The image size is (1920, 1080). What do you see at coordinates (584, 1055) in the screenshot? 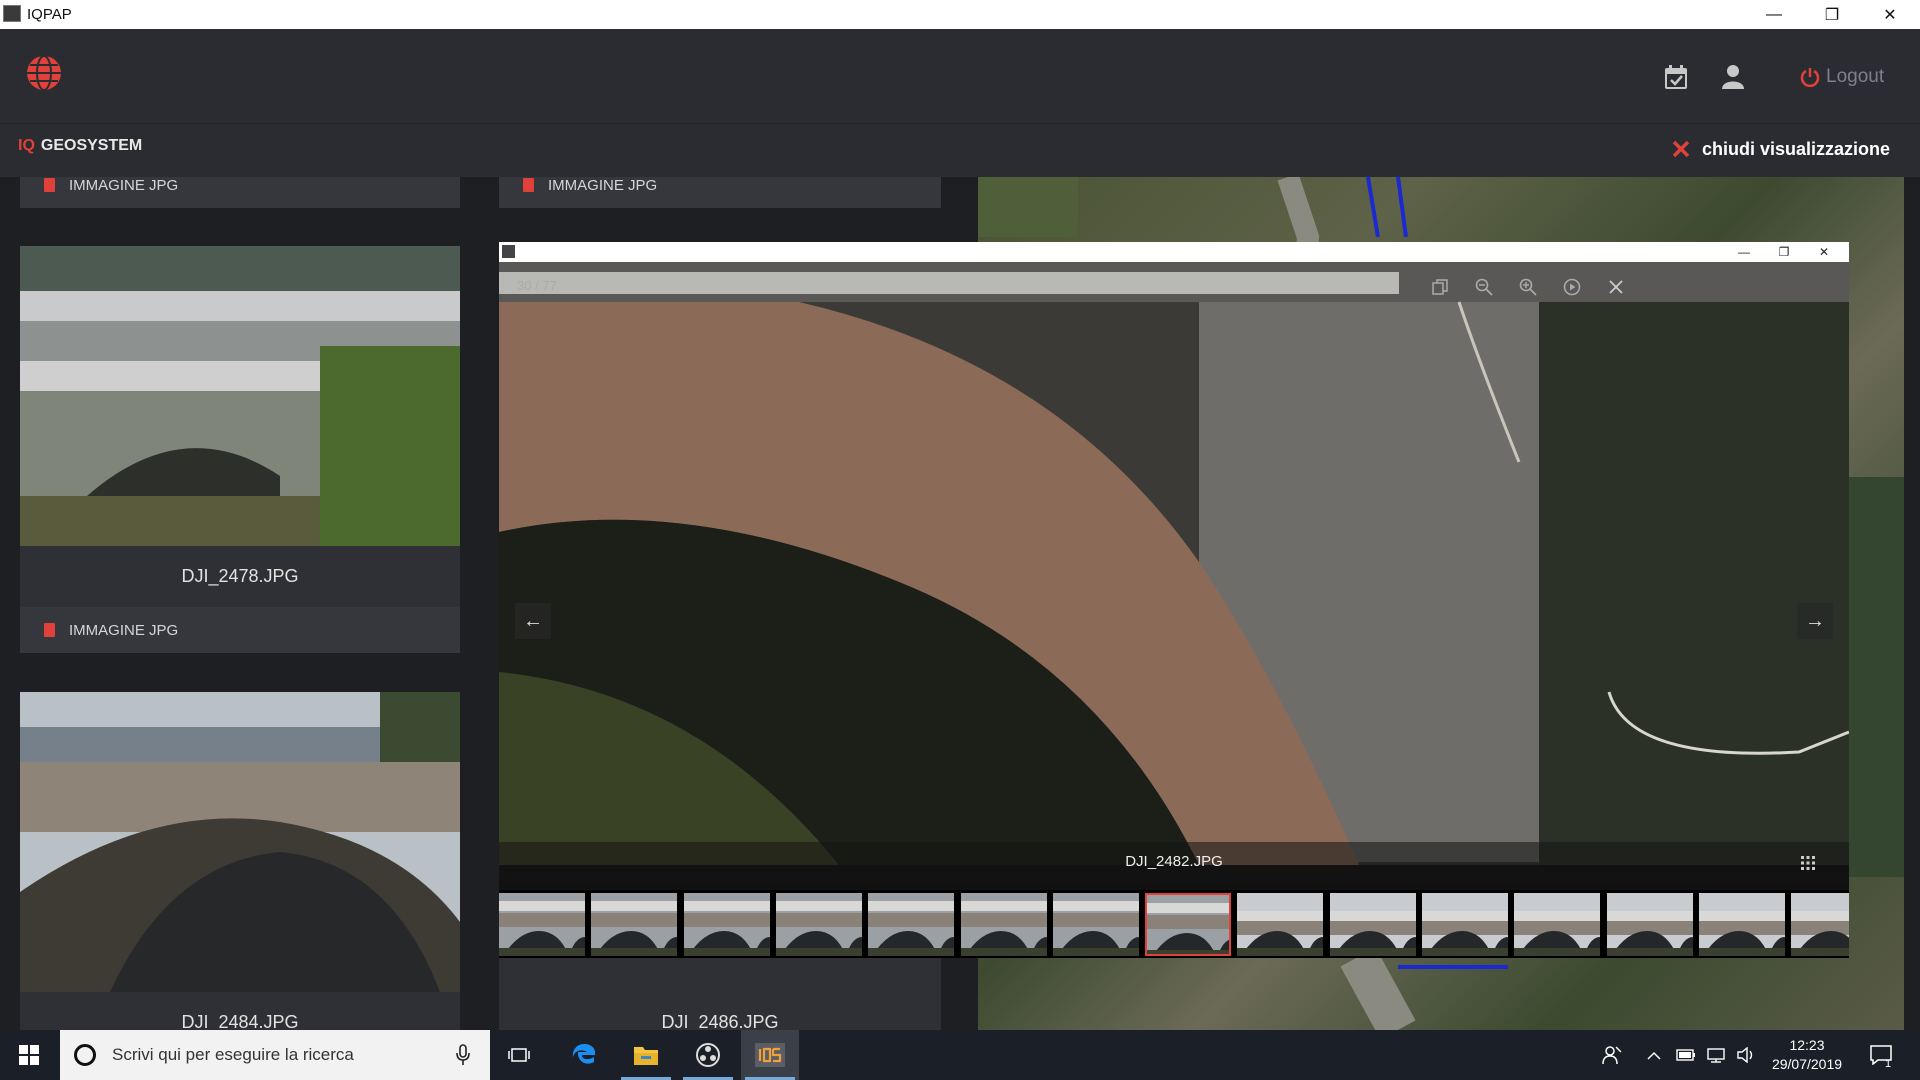
I see `edge-icon` at bounding box center [584, 1055].